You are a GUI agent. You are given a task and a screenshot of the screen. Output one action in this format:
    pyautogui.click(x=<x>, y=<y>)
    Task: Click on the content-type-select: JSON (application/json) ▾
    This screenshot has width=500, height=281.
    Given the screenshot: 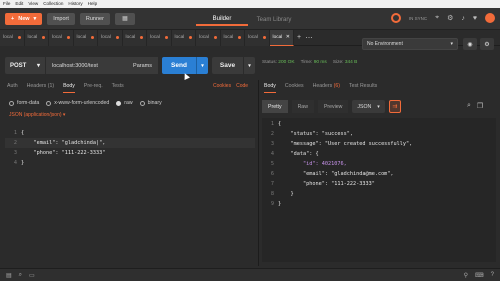 What is the action you would take?
    pyautogui.click(x=37, y=115)
    